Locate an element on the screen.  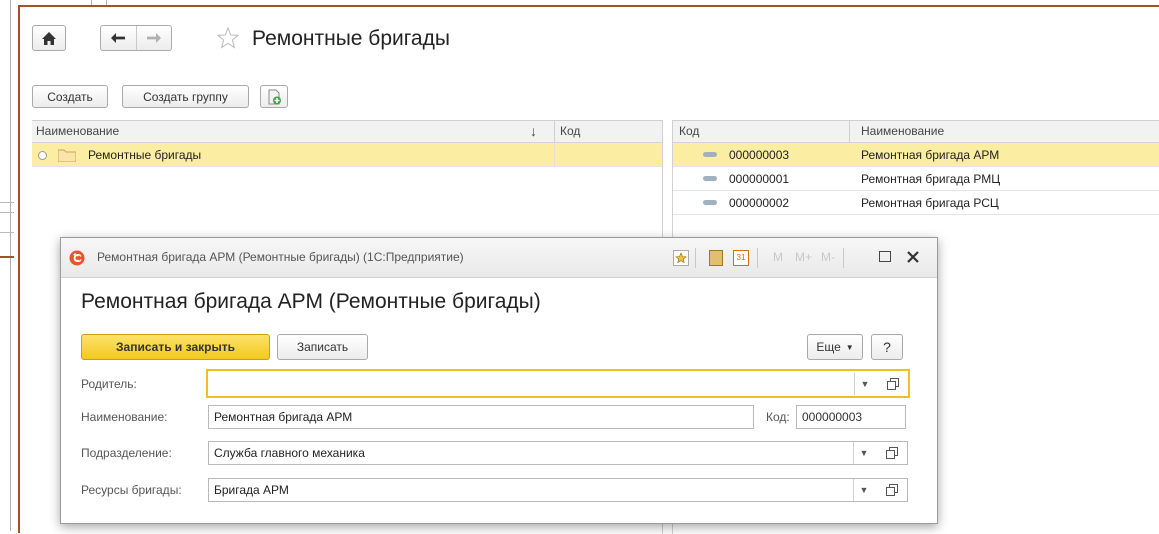
save-button: Записать is located at coordinates (322, 347).